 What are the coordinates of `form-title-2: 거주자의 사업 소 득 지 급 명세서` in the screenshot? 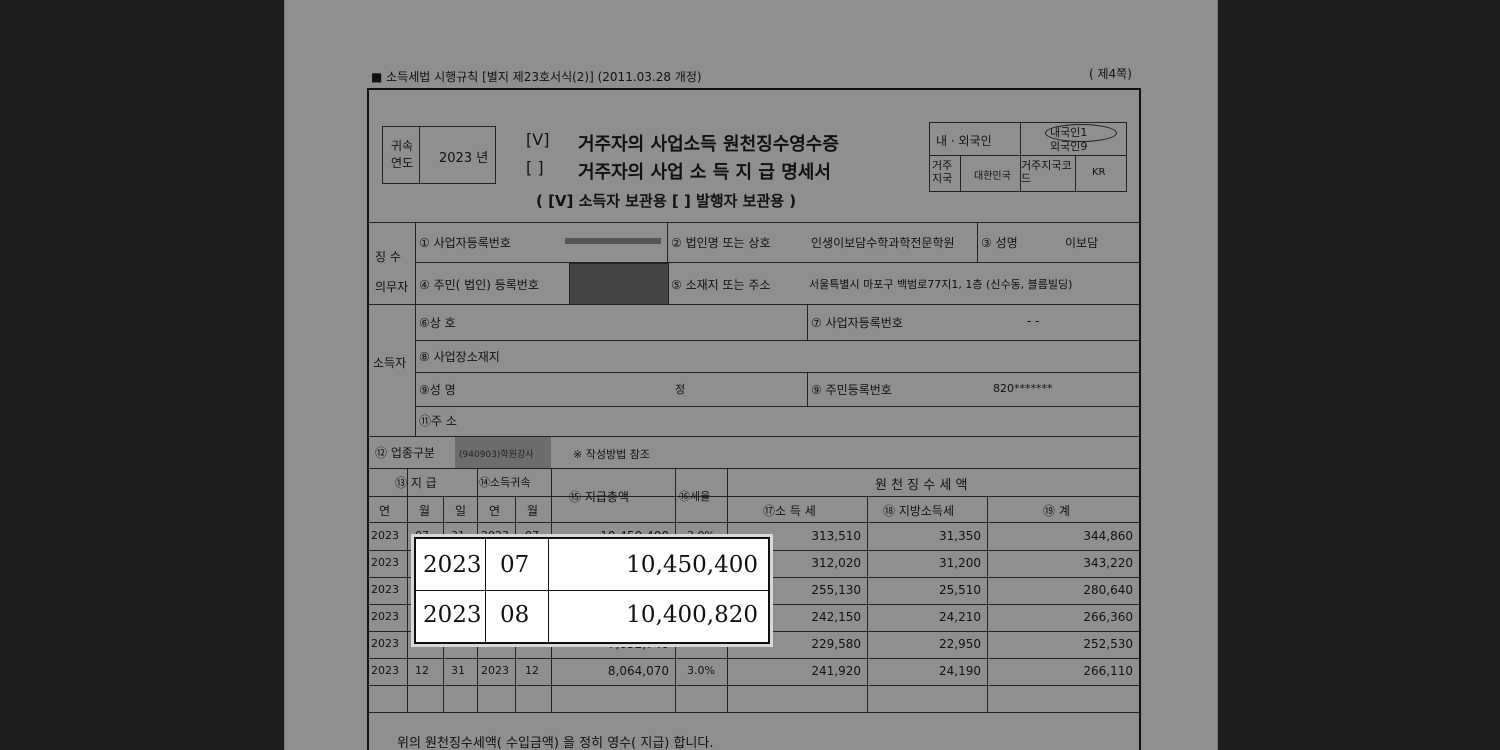 It's located at (704, 172).